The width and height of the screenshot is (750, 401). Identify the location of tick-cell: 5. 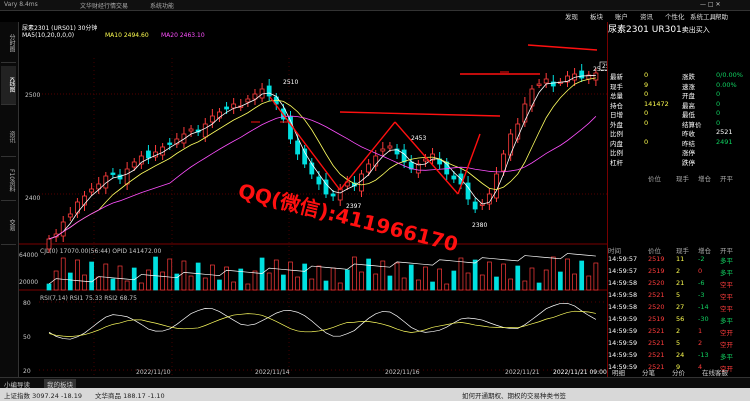
(678, 343).